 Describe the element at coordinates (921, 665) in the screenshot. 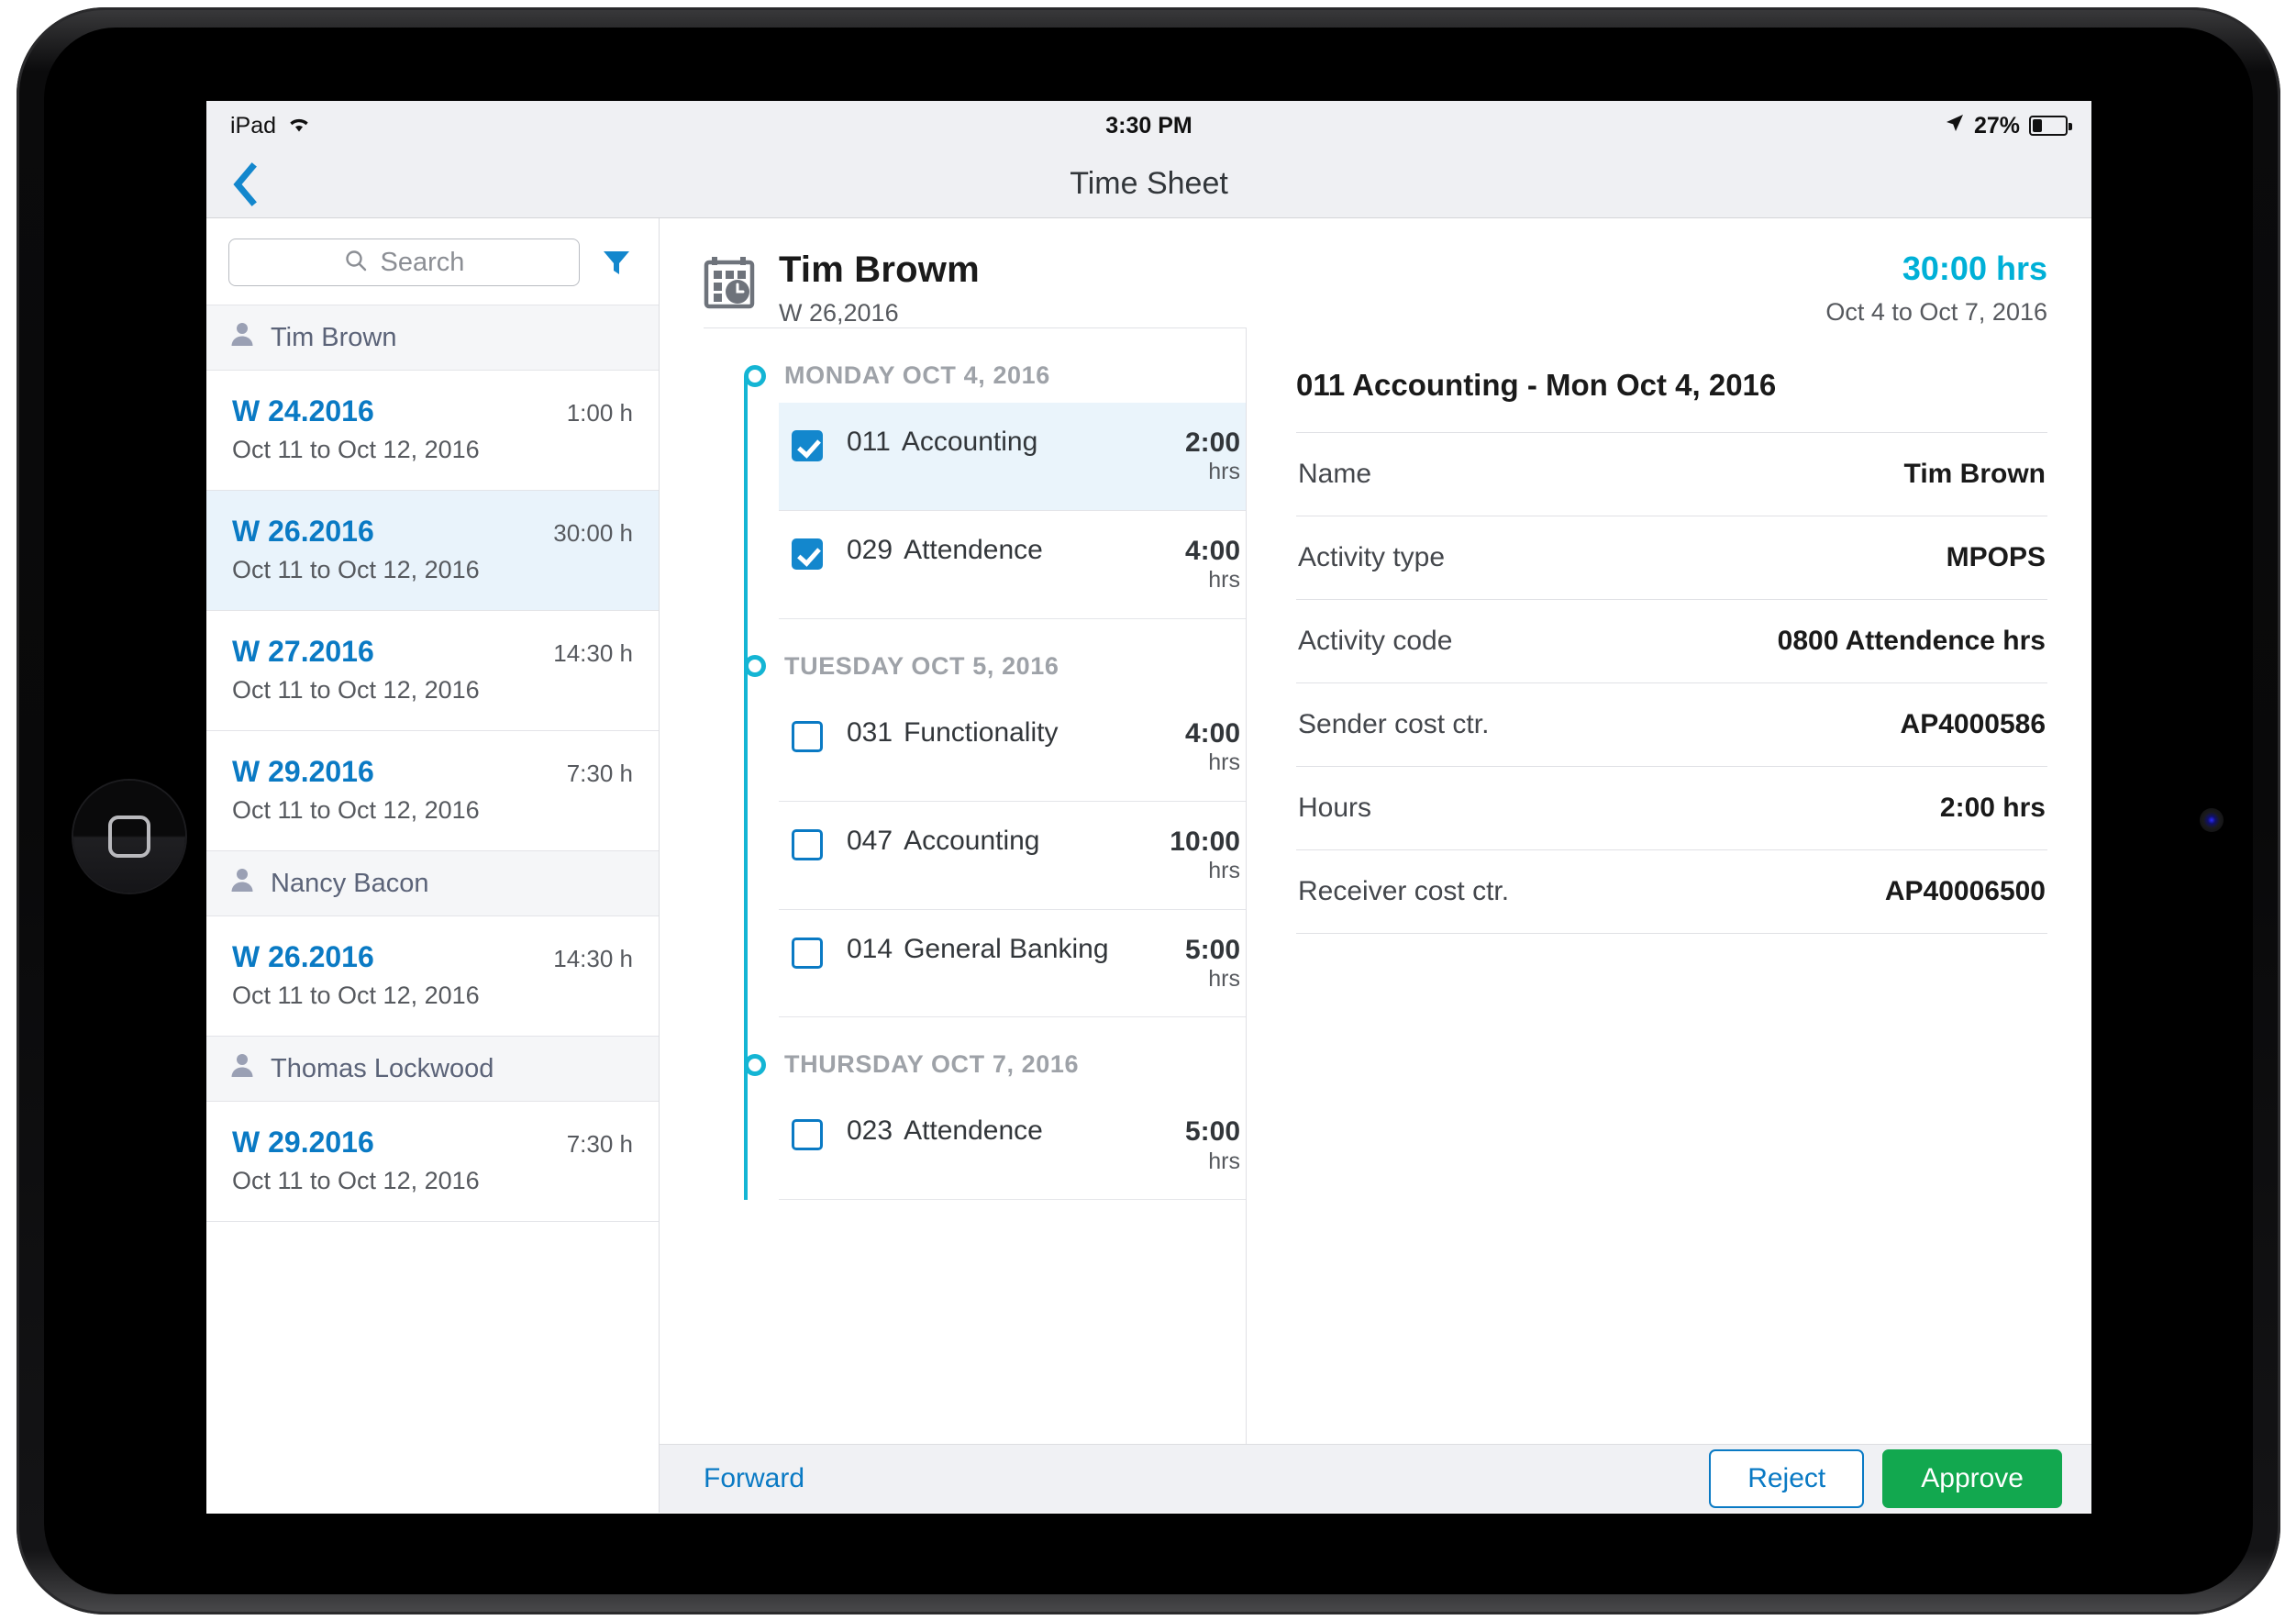

I see `timeline-day-label: TUESDAY OCT 5, 2016` at that location.